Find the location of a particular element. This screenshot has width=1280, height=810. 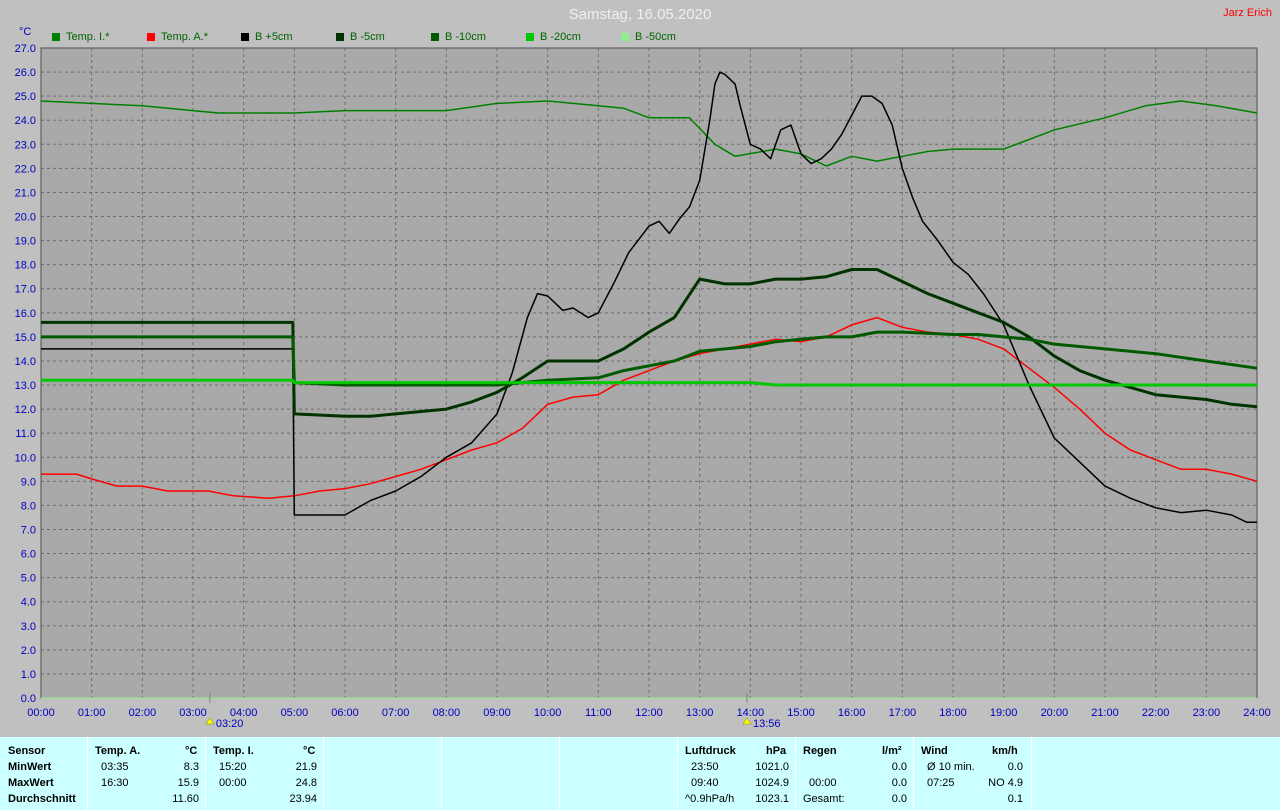

x-tick-label: 01:00 is located at coordinates (92, 713).